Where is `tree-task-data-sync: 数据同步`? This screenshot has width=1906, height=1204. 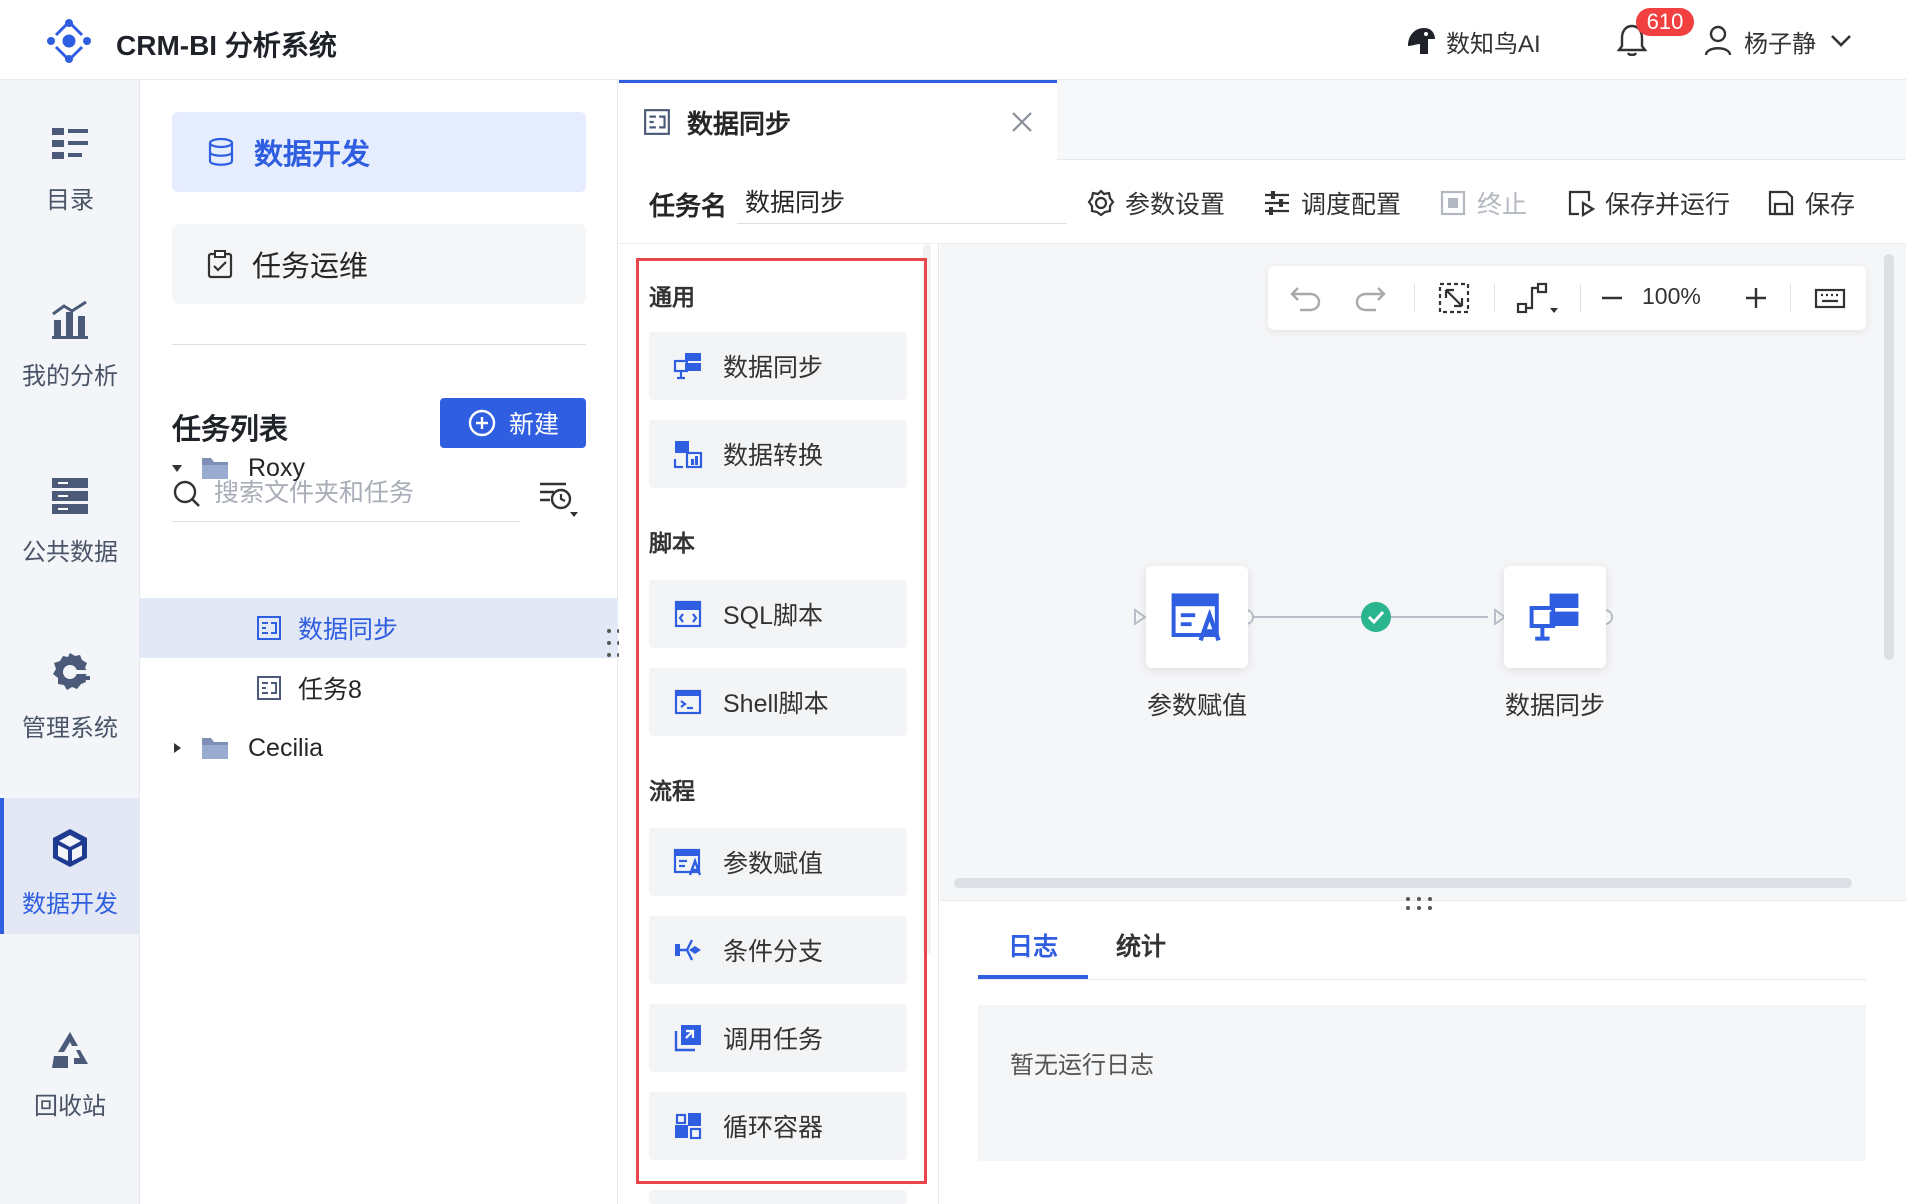 tree-task-data-sync: 数据同步 is located at coordinates (379, 628).